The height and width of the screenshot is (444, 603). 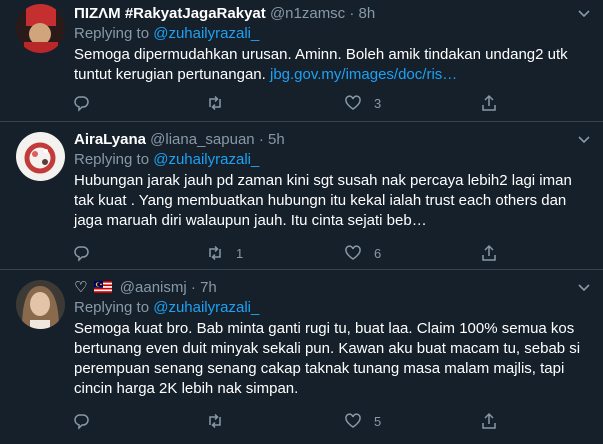 I want to click on user-handle: @liana_sapuan, so click(x=202, y=139).